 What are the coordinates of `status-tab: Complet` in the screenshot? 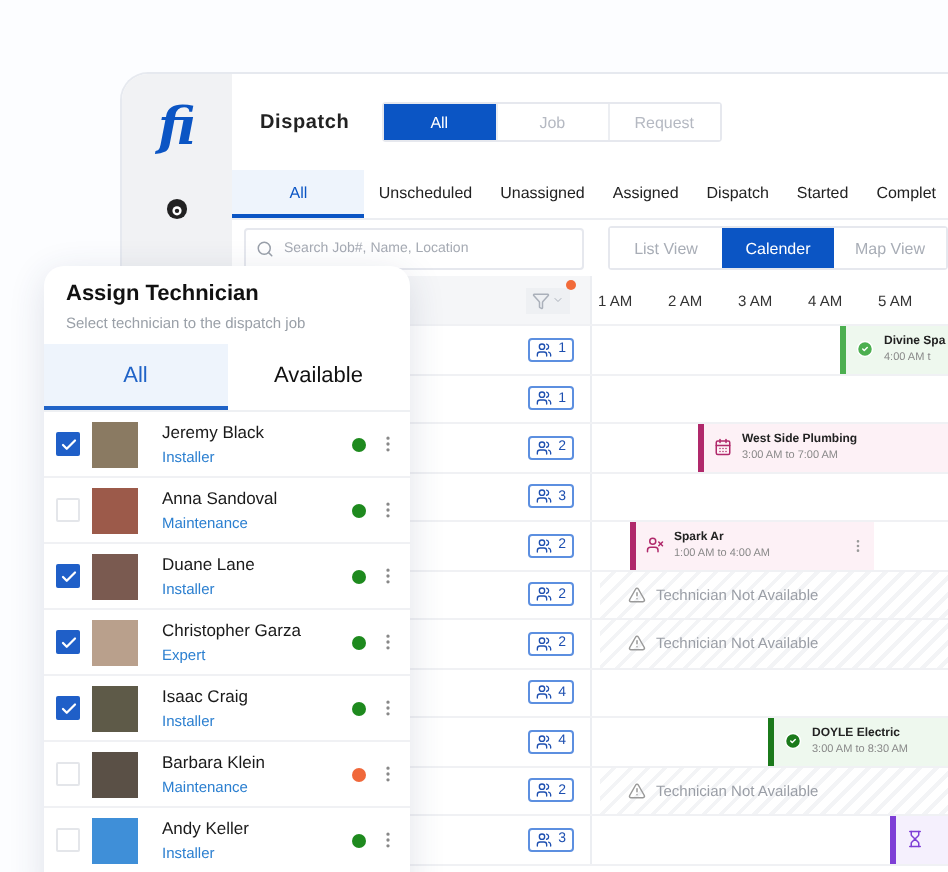 It's located at (905, 194).